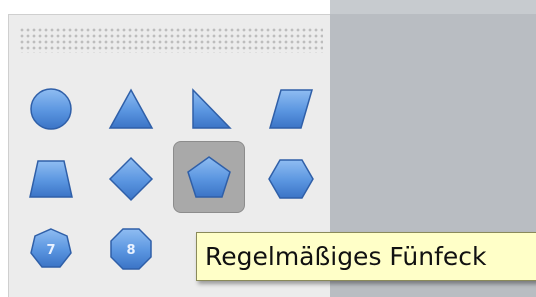 This screenshot has height=297, width=536. I want to click on shape-heptagon-button: 7, so click(51, 249).